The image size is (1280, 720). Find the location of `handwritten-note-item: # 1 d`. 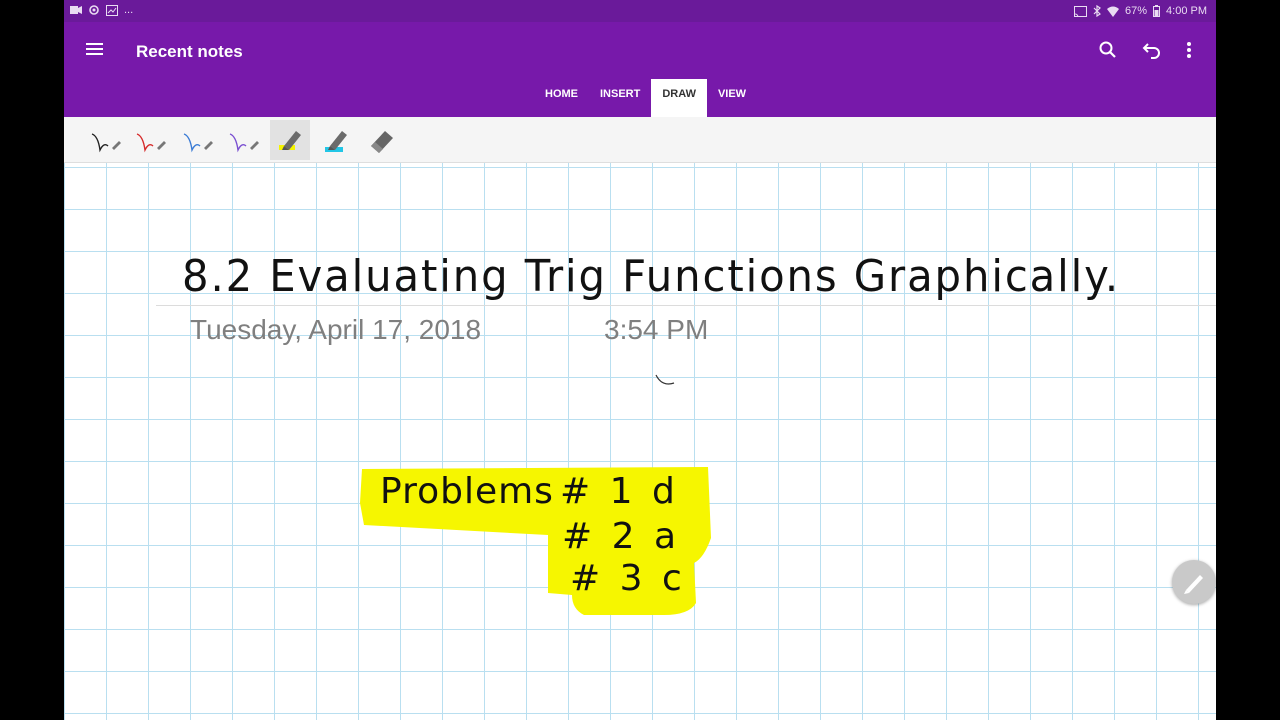

handwritten-note-item: # 1 d is located at coordinates (619, 491).